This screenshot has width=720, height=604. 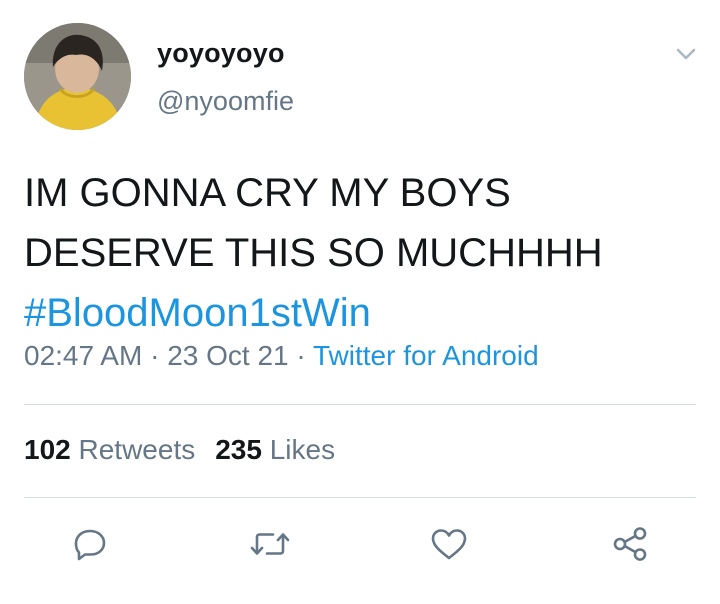 What do you see at coordinates (238, 449) in the screenshot?
I see `likes-count: 235` at bounding box center [238, 449].